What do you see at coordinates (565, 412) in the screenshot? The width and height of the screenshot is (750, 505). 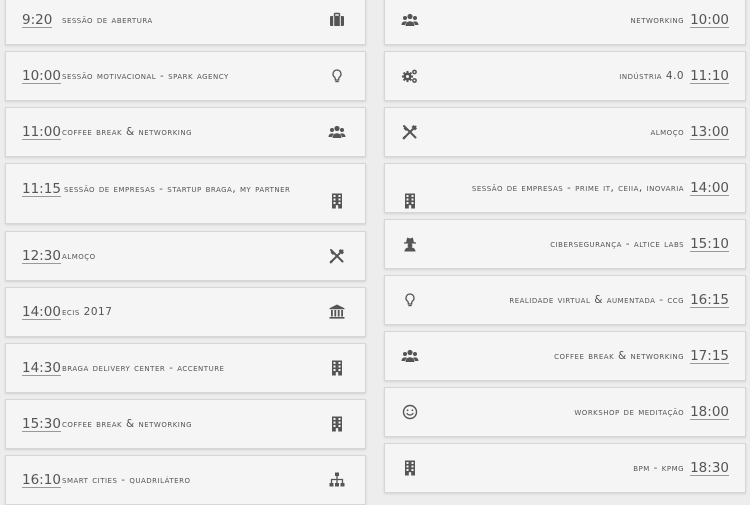 I see `schedule-item-right-7: Workshop de Meditação 18:00` at bounding box center [565, 412].